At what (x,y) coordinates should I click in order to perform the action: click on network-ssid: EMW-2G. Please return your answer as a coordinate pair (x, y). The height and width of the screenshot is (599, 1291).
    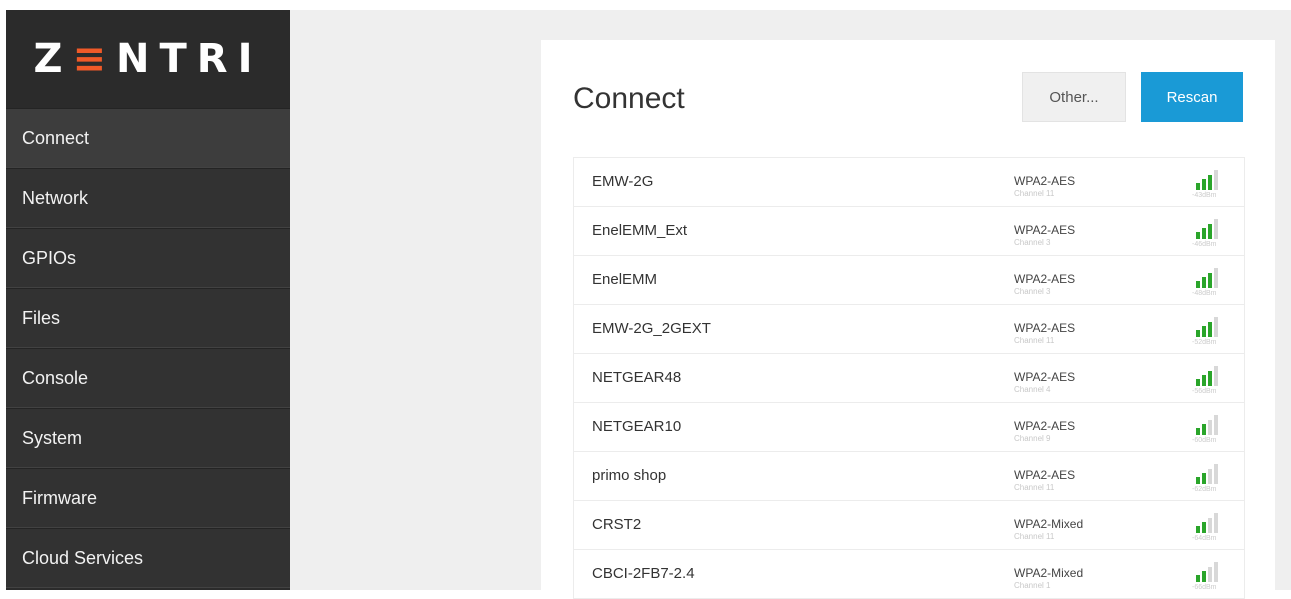
    Looking at the image, I should click on (623, 181).